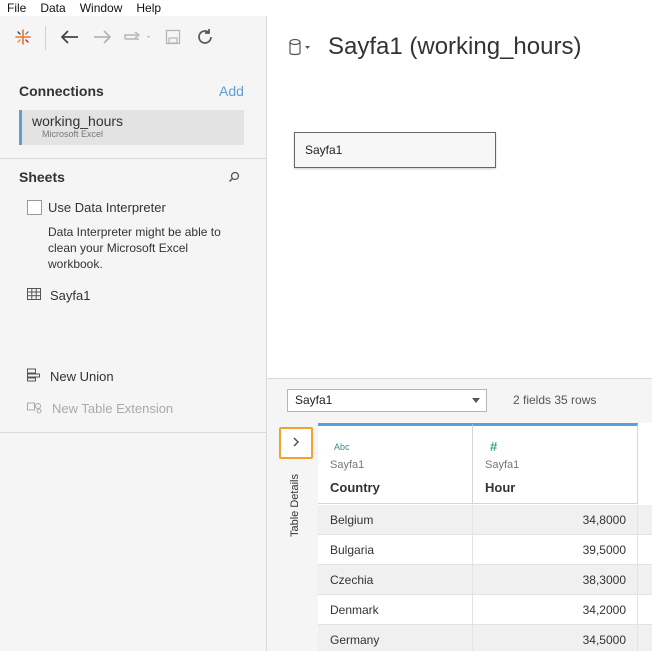 The image size is (652, 651). Describe the element at coordinates (500, 487) in the screenshot. I see `column-name: Hour` at that location.